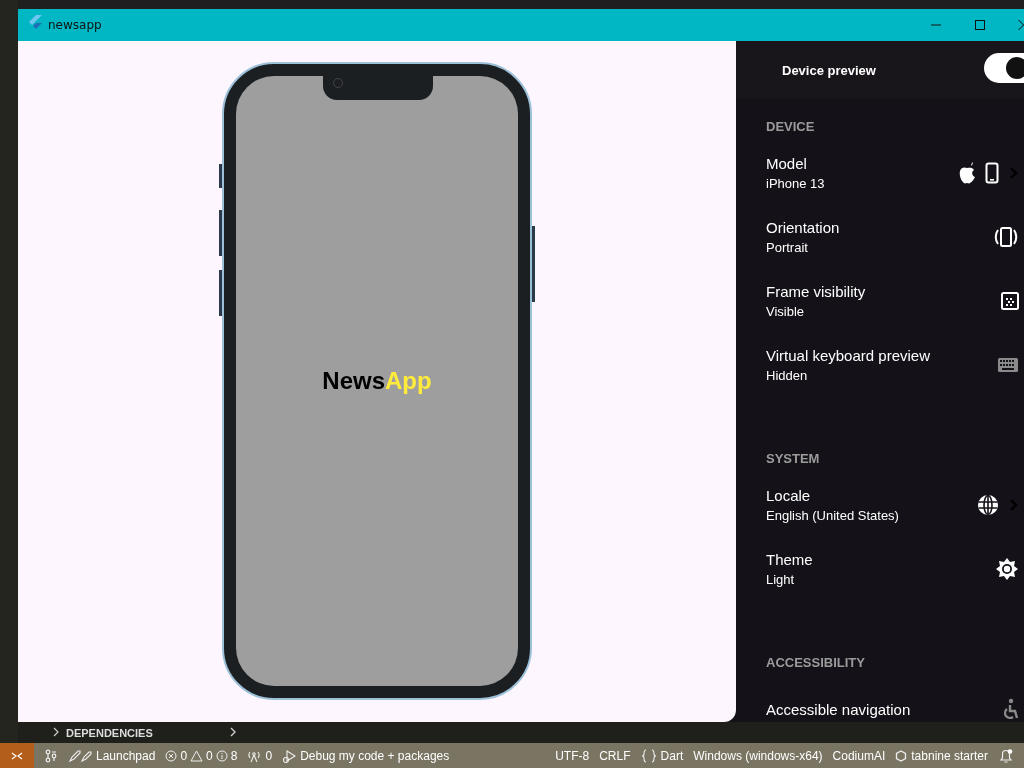  I want to click on phone-icon, so click(992, 173).